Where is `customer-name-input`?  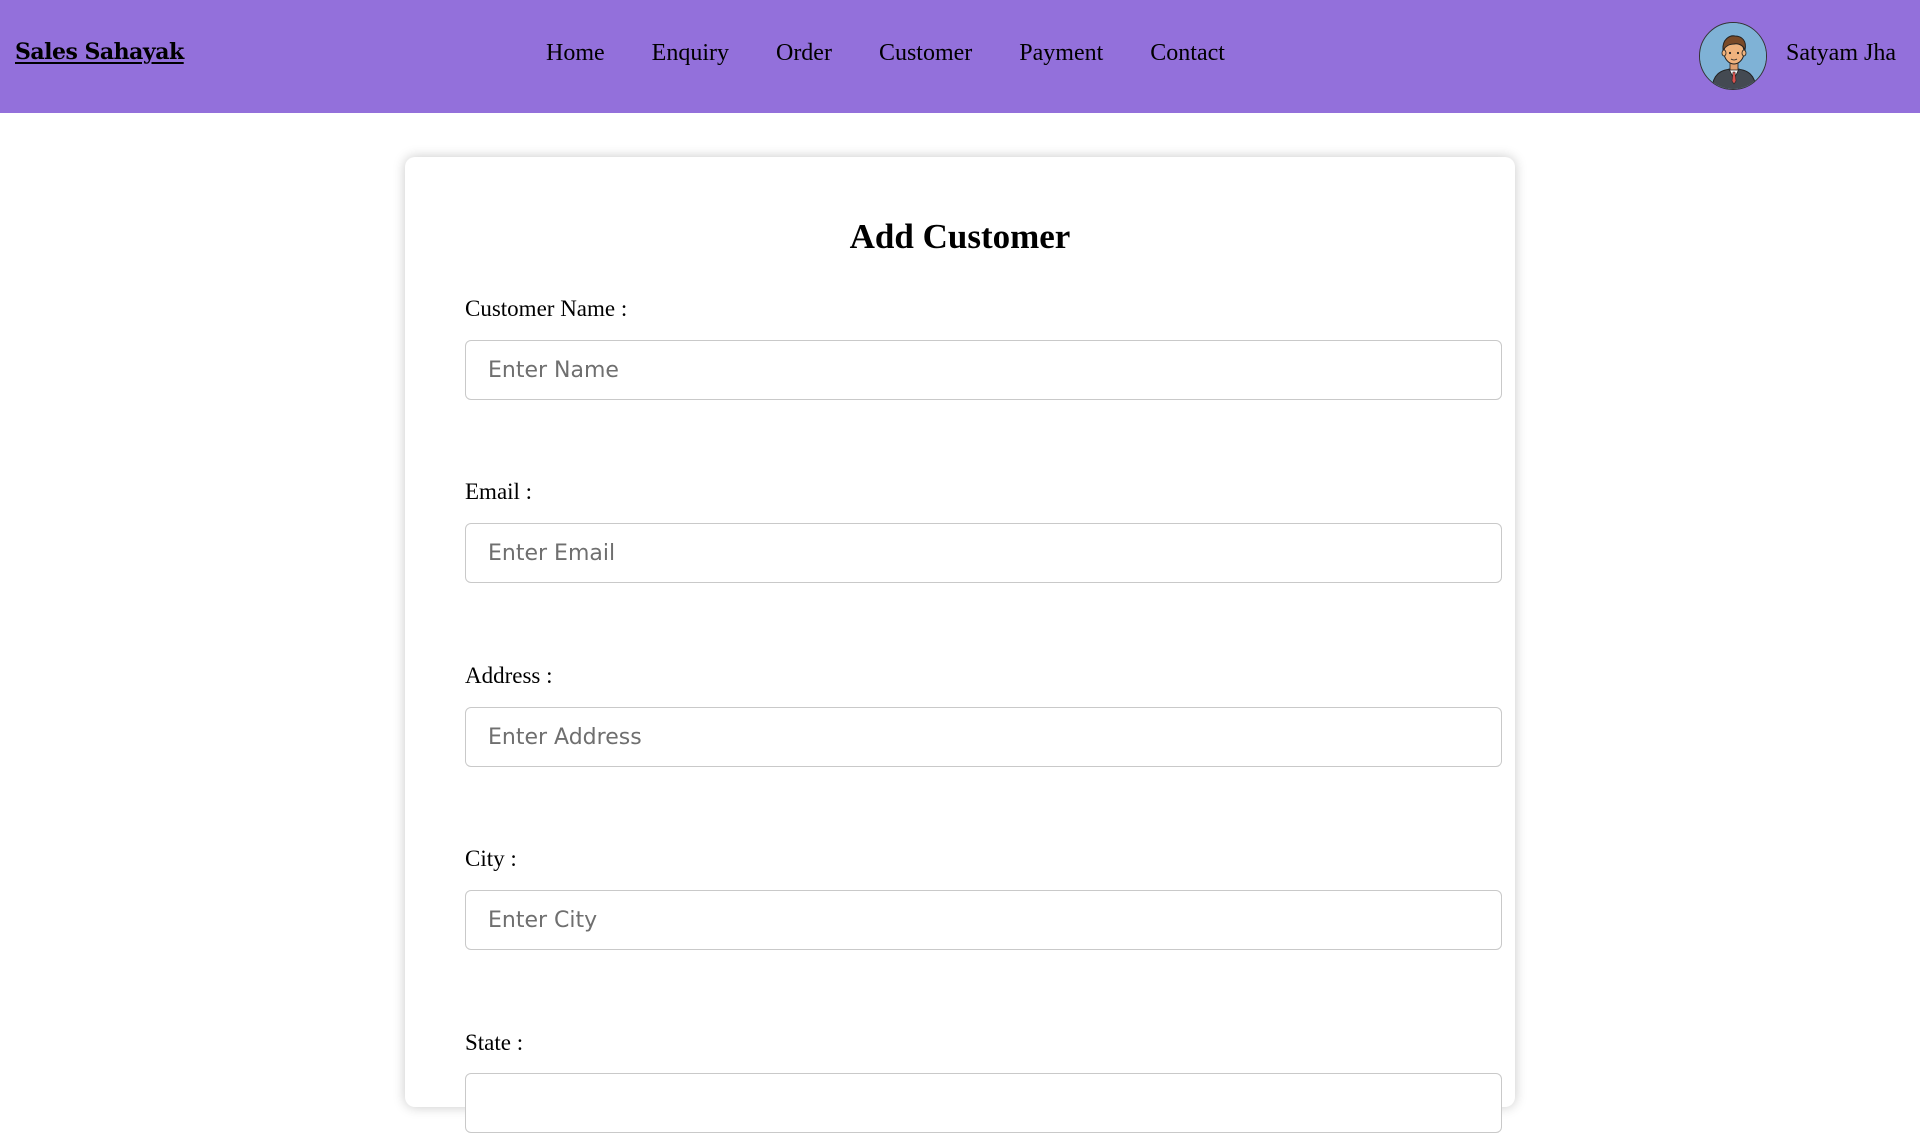 customer-name-input is located at coordinates (983, 370).